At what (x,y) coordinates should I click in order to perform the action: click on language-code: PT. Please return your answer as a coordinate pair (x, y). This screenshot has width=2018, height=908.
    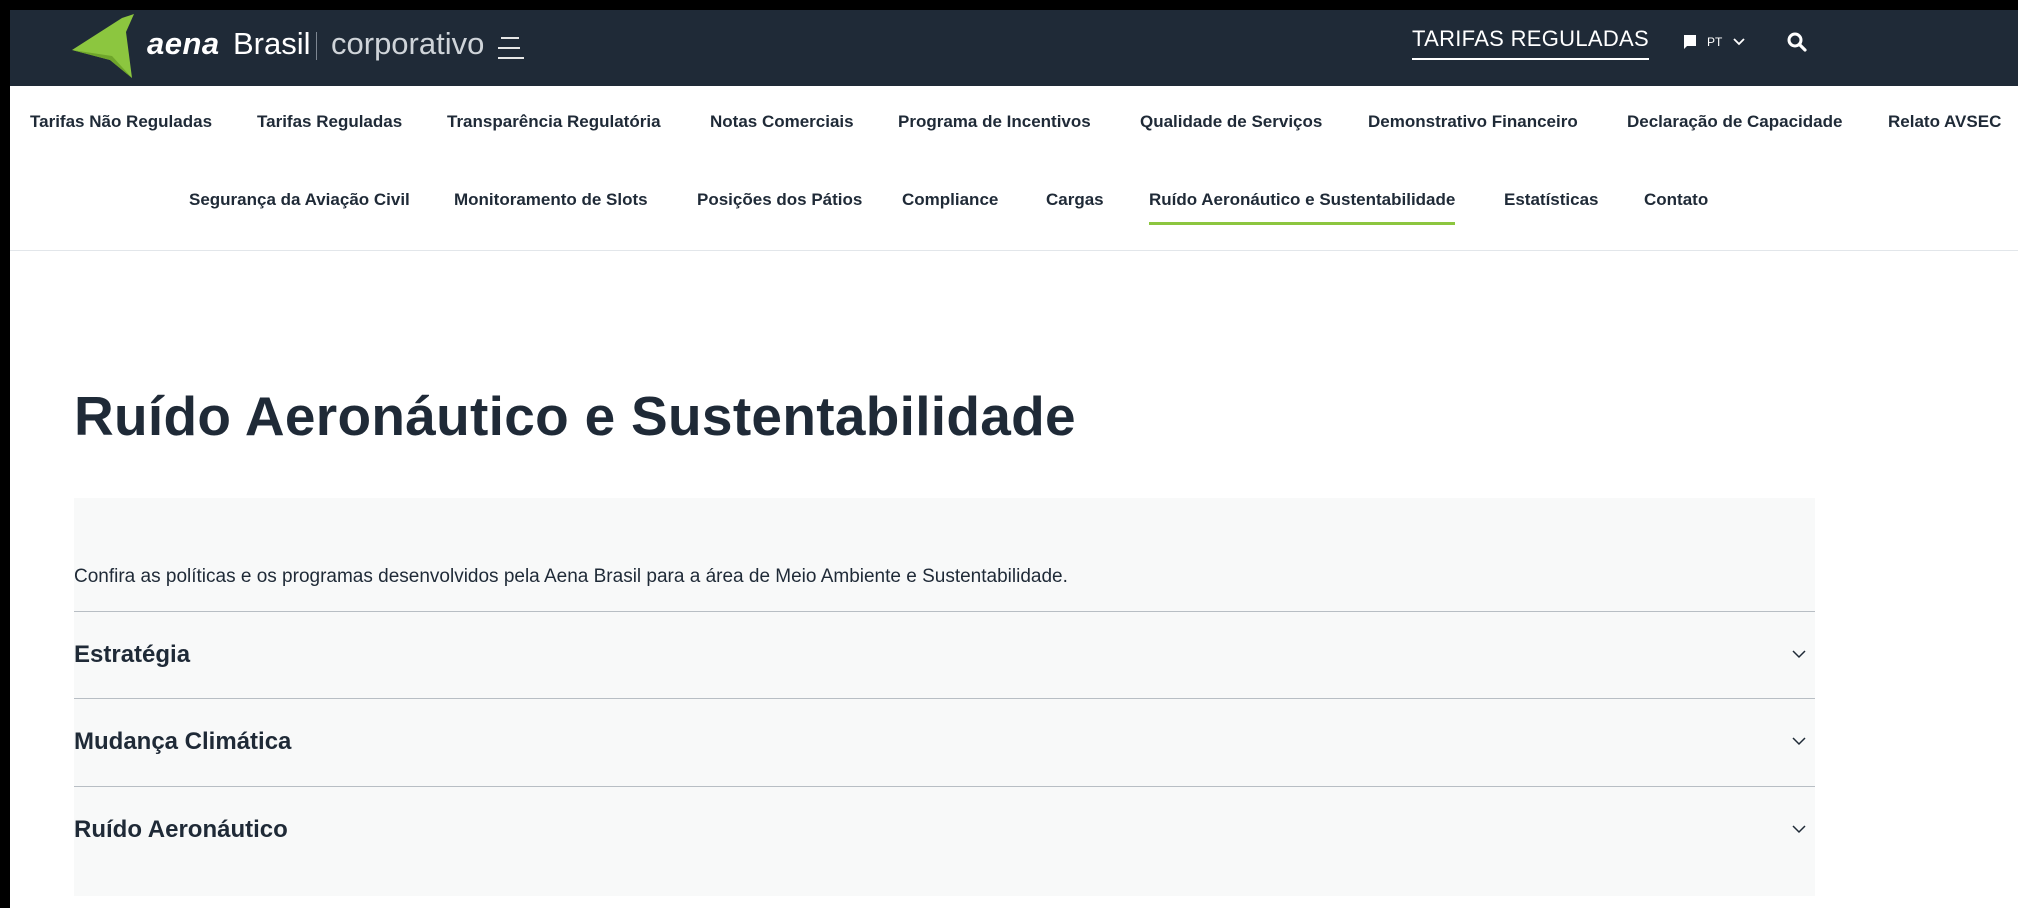
    Looking at the image, I should click on (1715, 42).